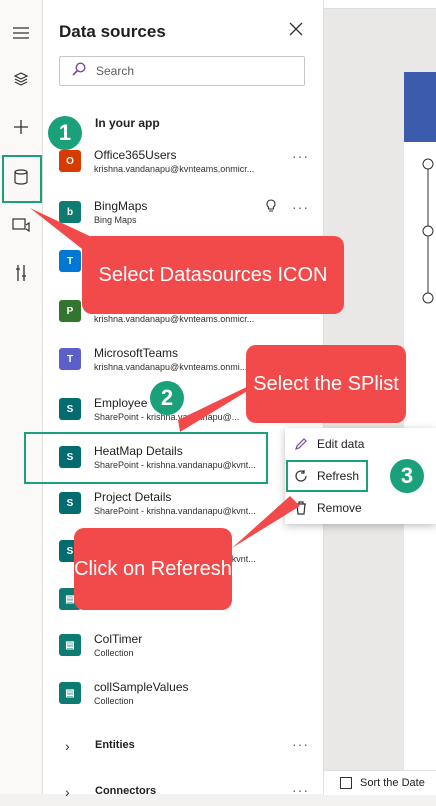 This screenshot has height=806, width=436. I want to click on step-badge-2: 2, so click(167, 398).